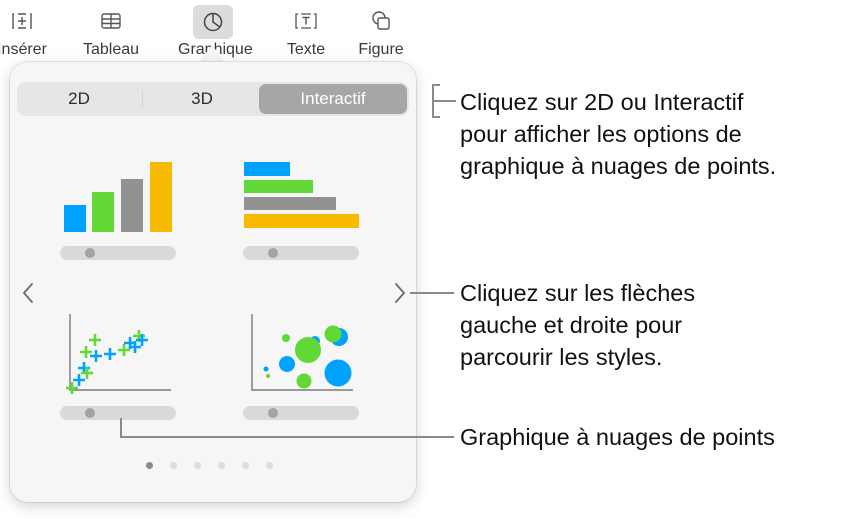 Image resolution: width=857 pixels, height=519 pixels. I want to click on bar-chart-thumbnail, so click(301, 195).